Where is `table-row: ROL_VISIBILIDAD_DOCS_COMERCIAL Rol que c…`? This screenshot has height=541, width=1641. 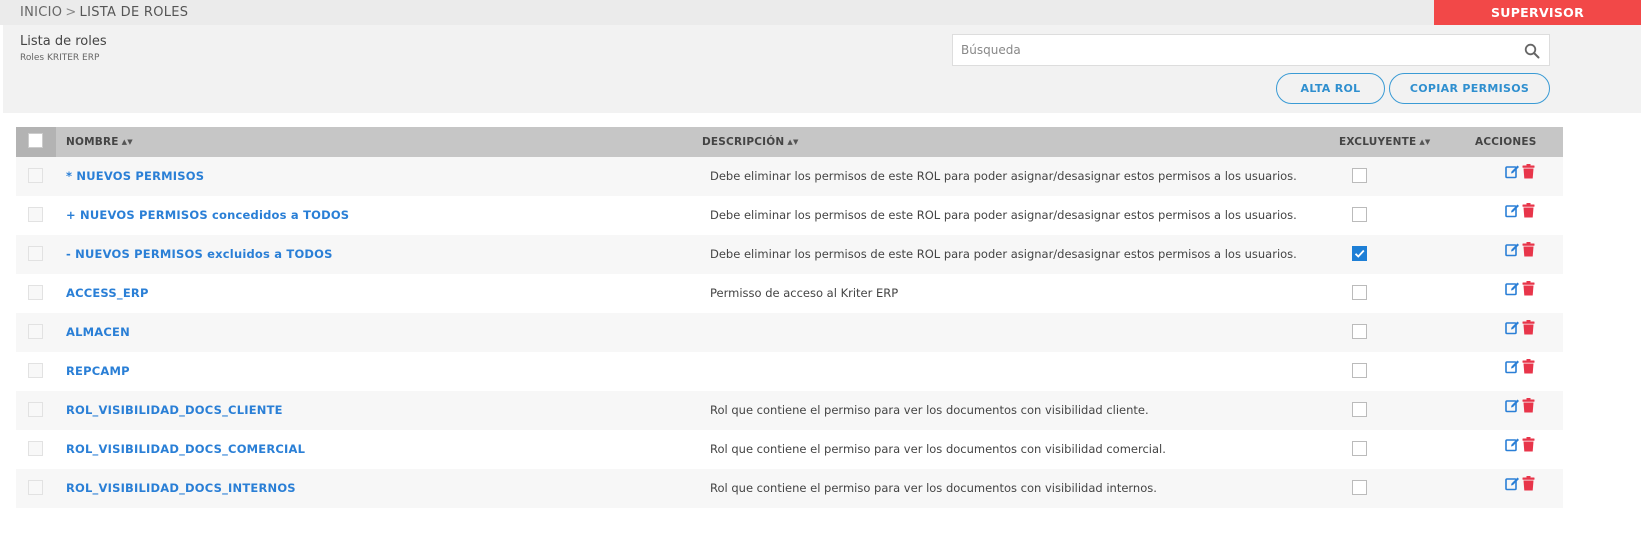 table-row: ROL_VISIBILIDAD_DOCS_COMERCIAL Rol que c… is located at coordinates (789, 449).